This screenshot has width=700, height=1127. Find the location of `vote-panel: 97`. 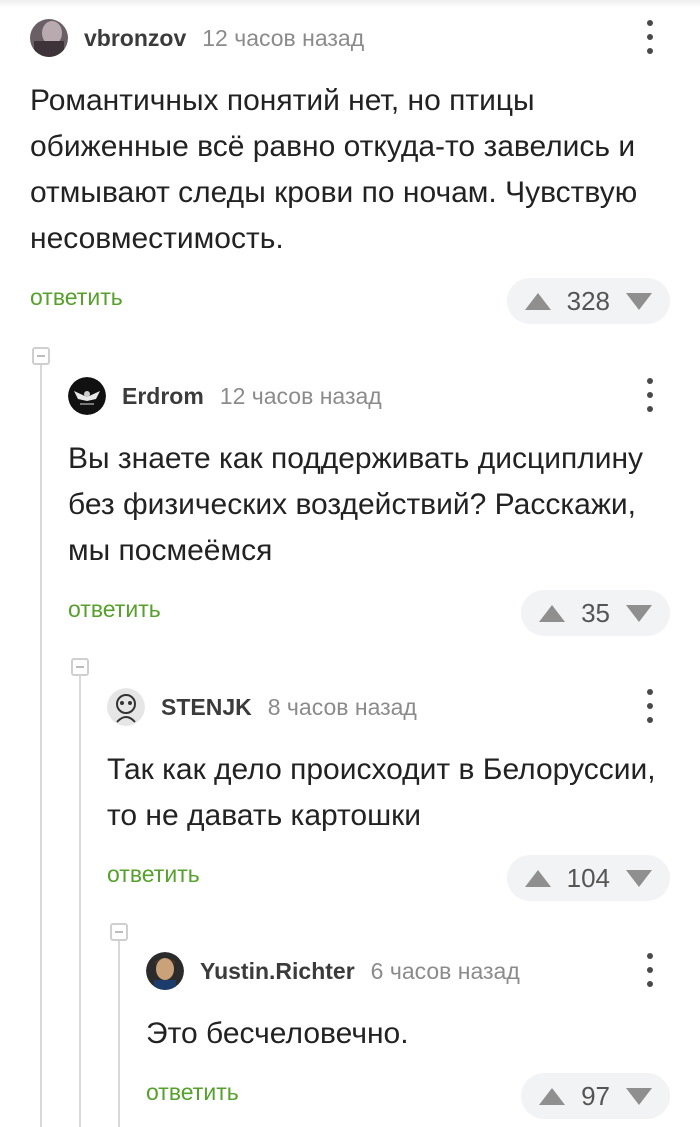

vote-panel: 97 is located at coordinates (595, 1096).